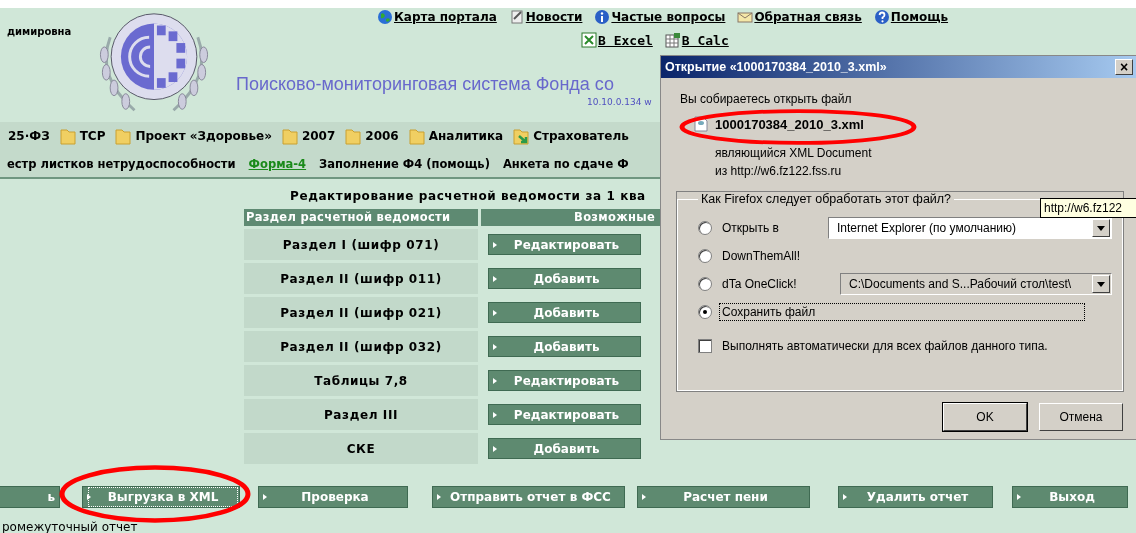 Image resolution: width=1136 pixels, height=533 pixels. What do you see at coordinates (361, 448) in the screenshot?
I see `table-cell: СКЕ` at bounding box center [361, 448].